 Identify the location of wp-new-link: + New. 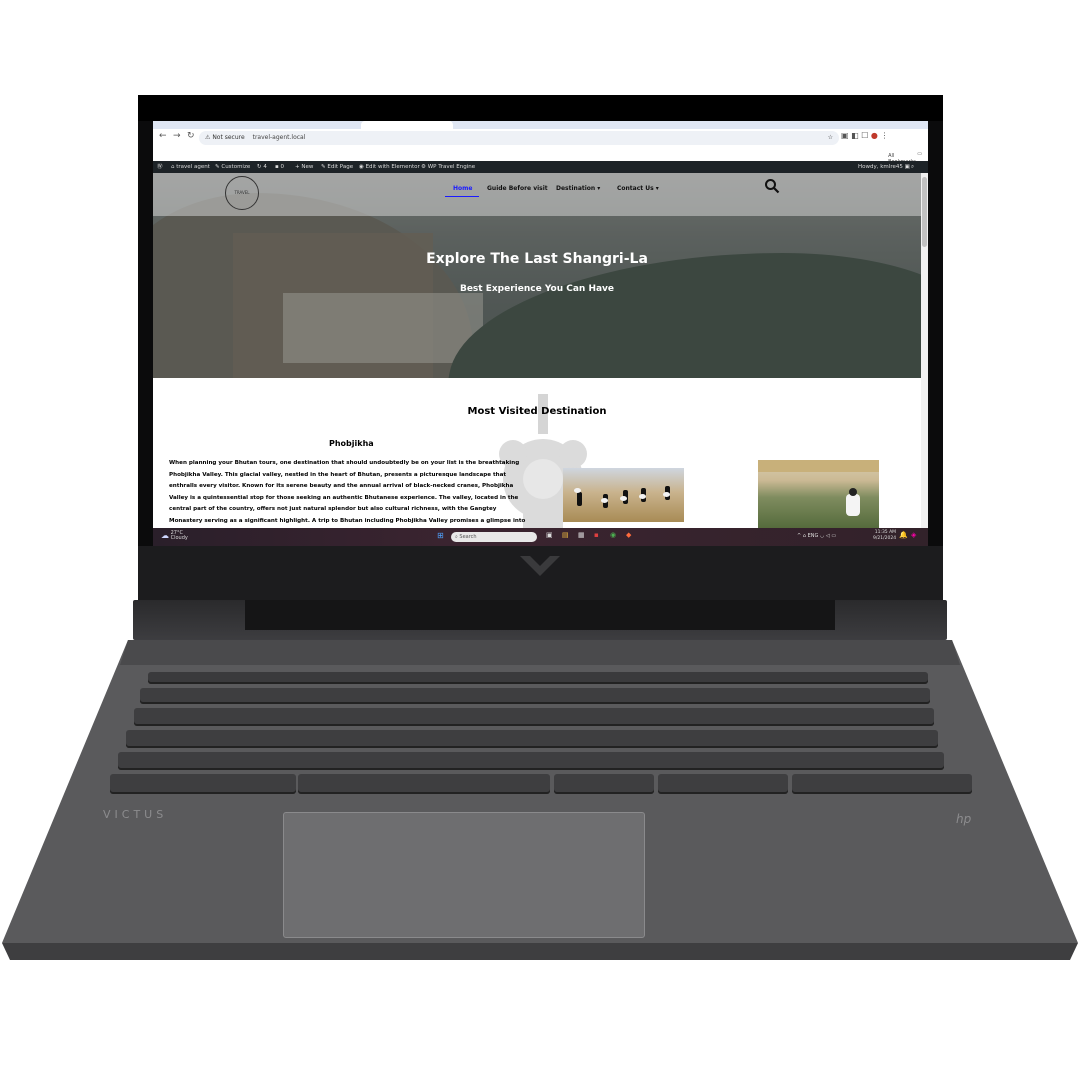
(304, 167).